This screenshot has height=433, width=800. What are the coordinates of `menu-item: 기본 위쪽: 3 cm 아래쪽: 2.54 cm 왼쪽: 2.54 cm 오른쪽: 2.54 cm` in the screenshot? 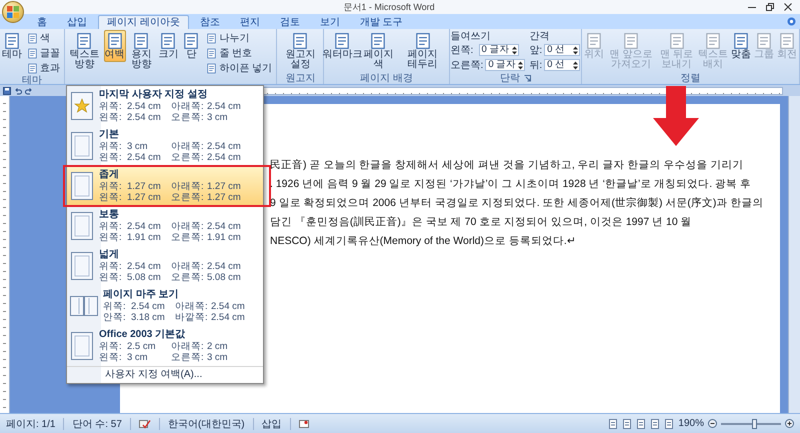 It's located at (165, 146).